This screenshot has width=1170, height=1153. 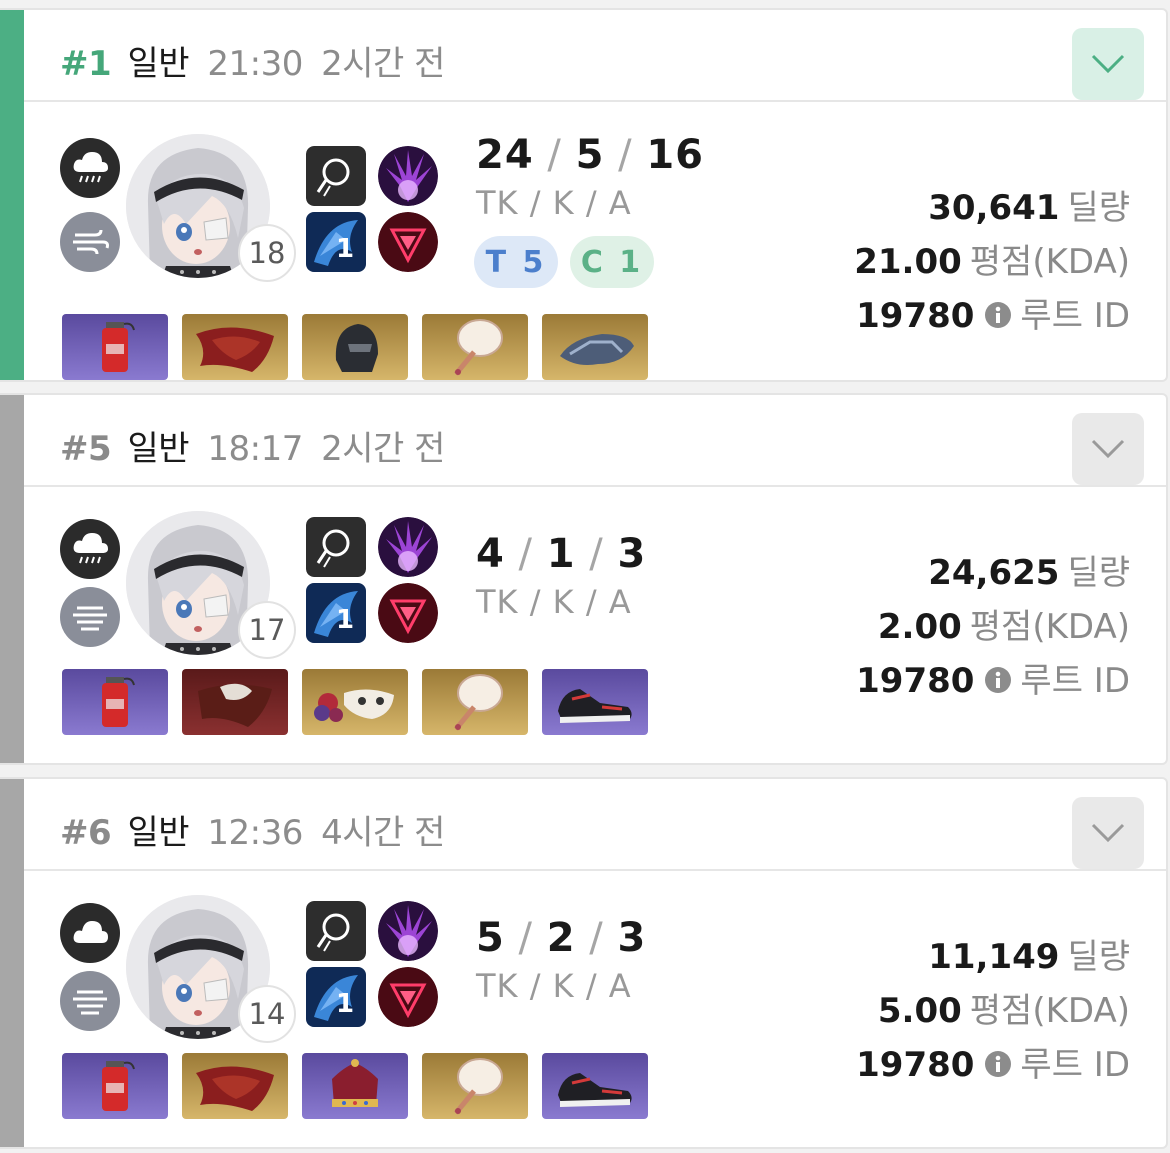 I want to click on character-level: 14, so click(x=267, y=1014).